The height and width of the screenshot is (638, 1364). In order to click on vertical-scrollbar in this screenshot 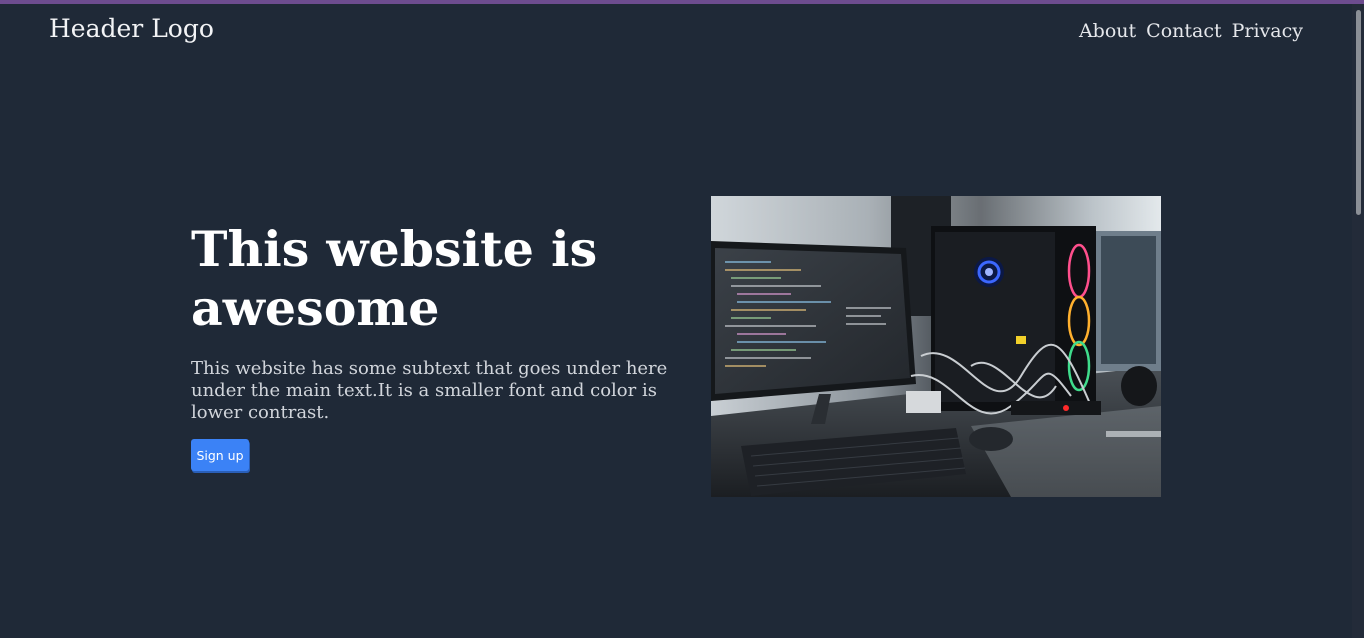, I will do `click(1358, 321)`.